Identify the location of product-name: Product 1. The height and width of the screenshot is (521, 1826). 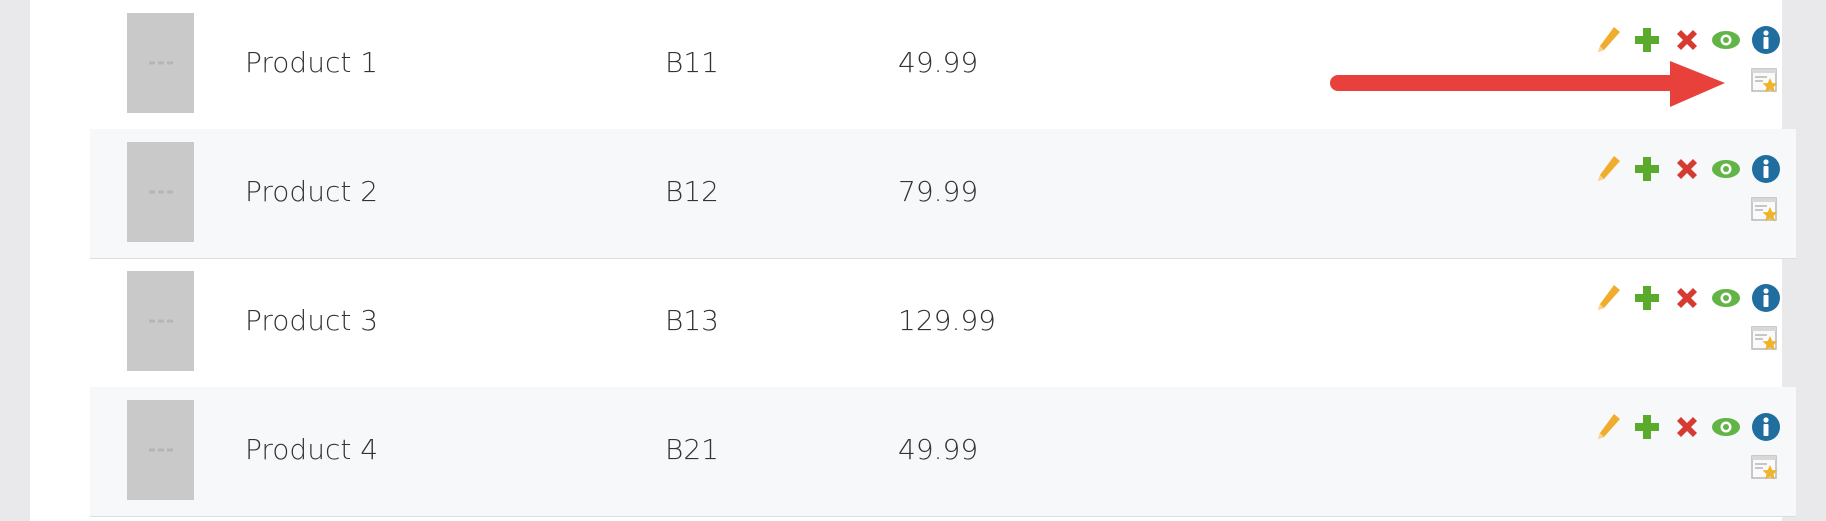
(312, 62).